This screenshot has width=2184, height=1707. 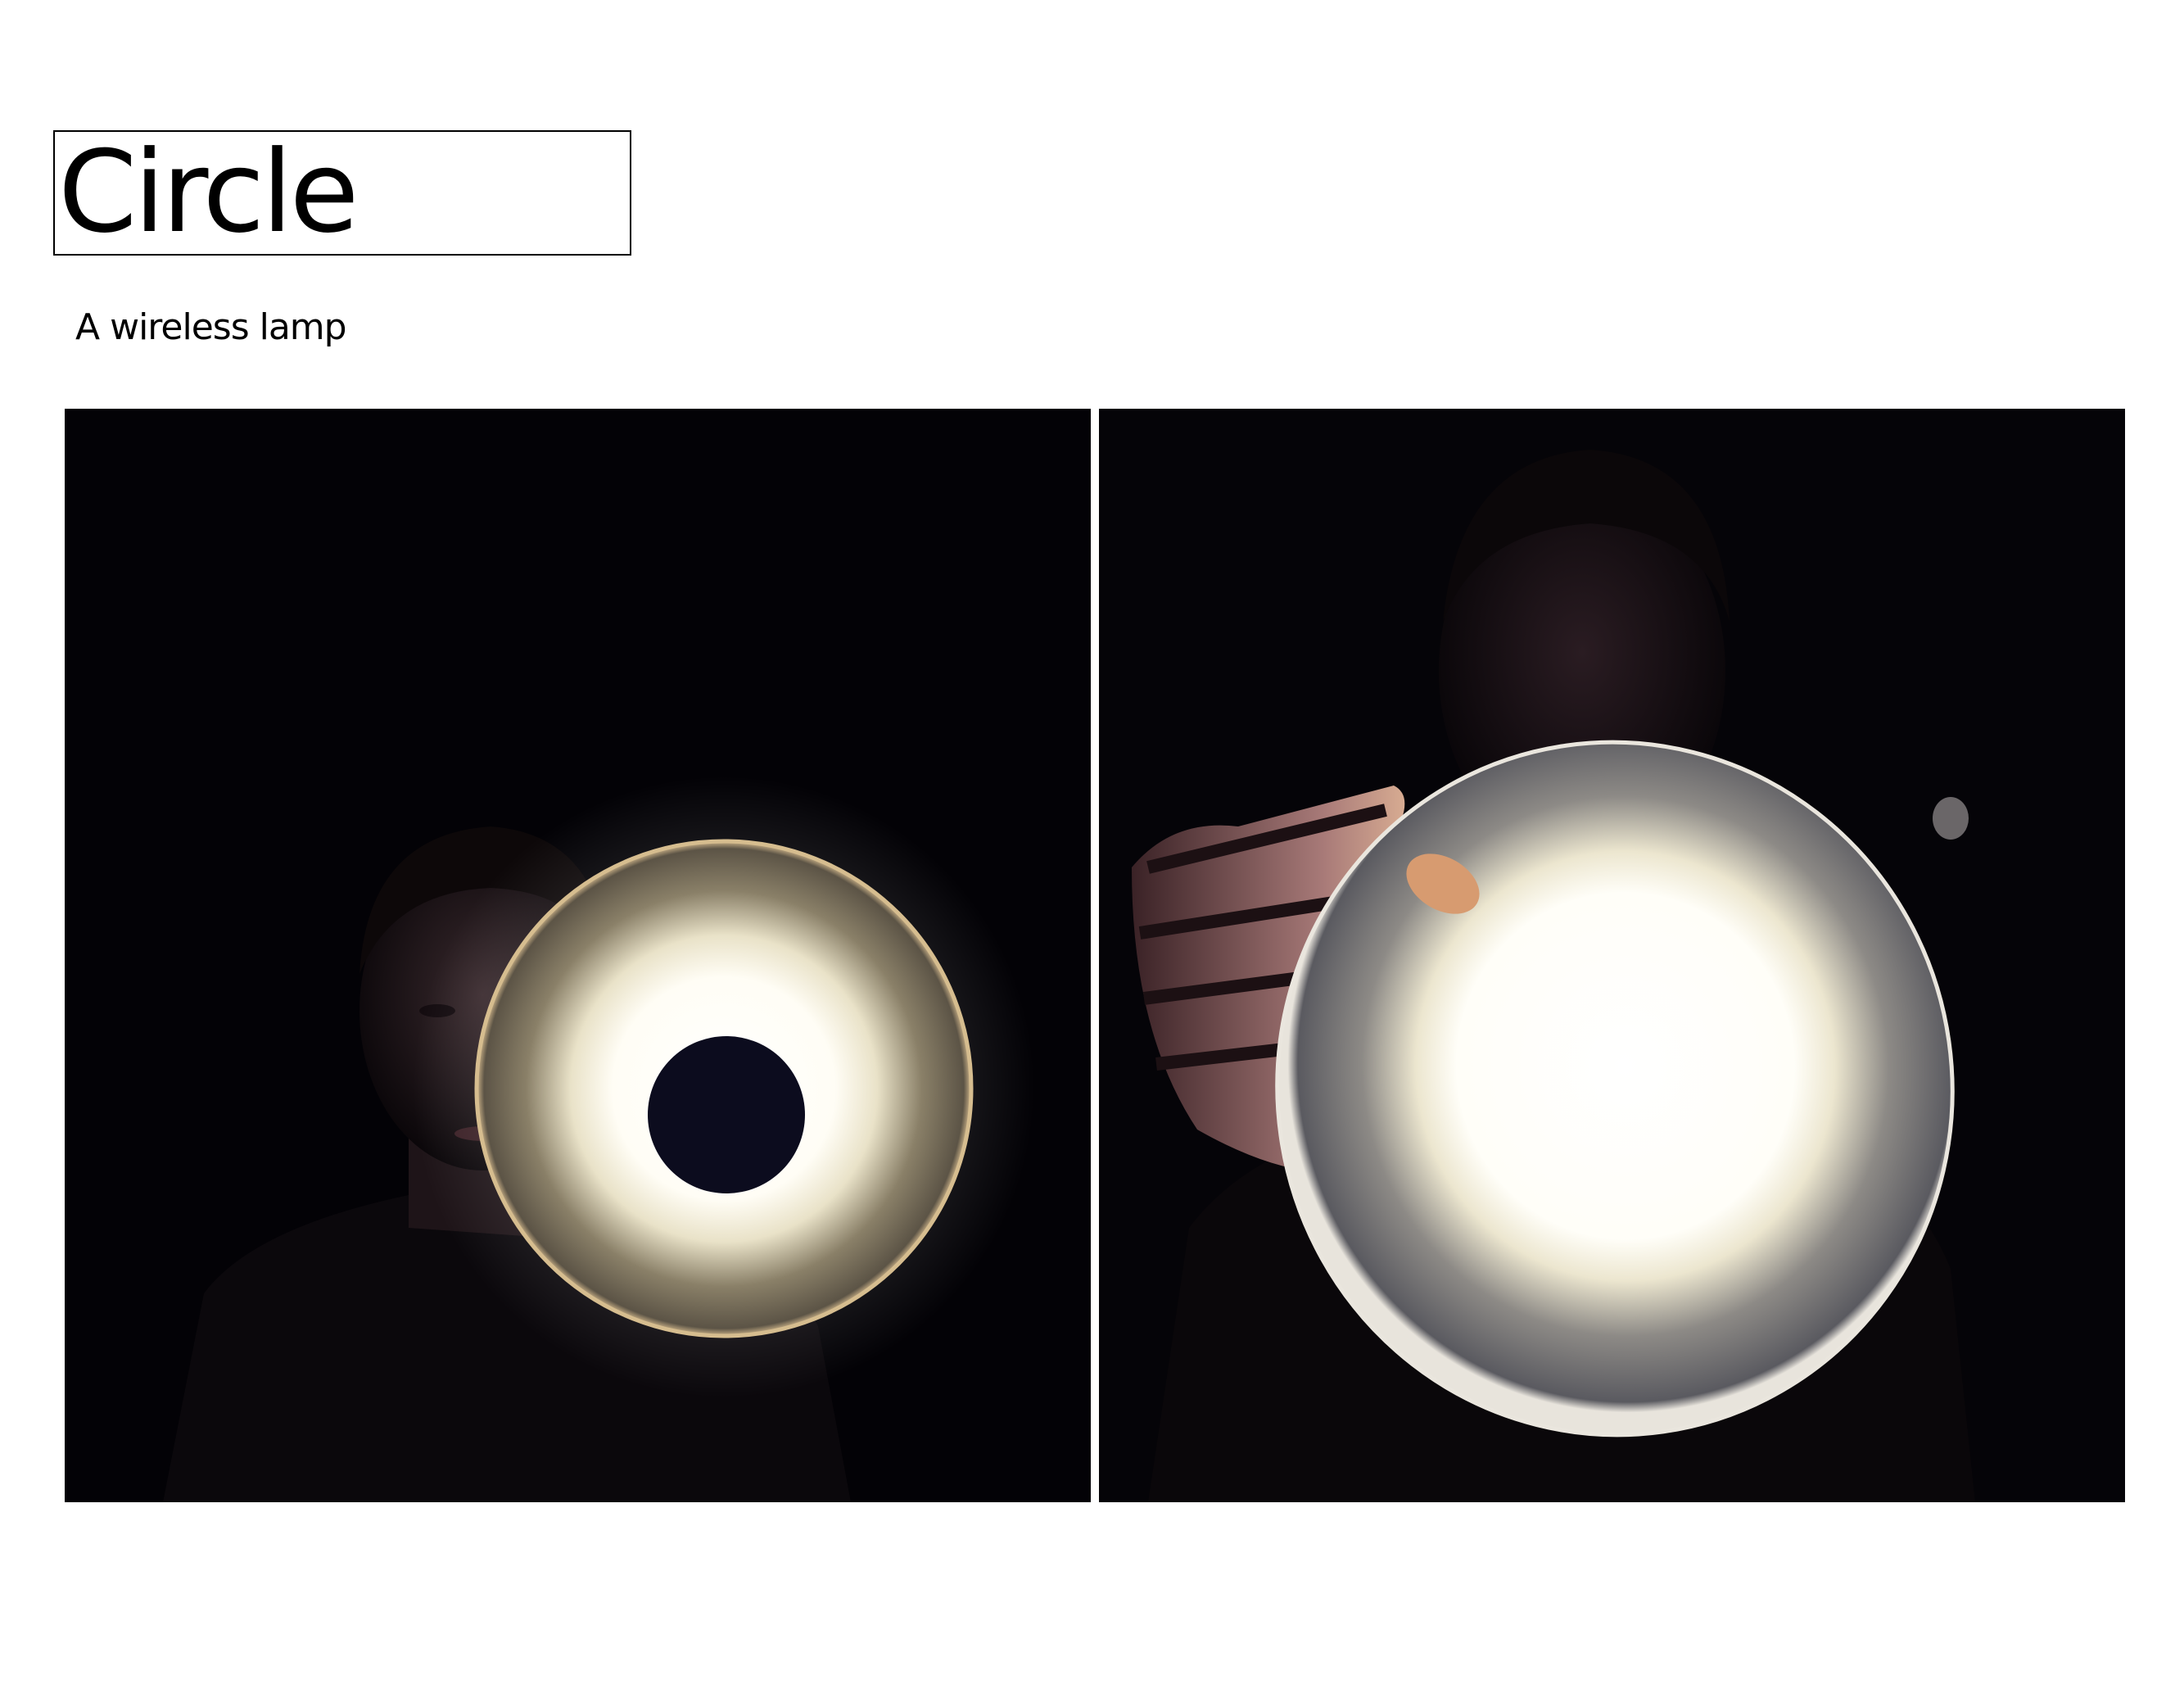 I want to click on title-box: Circle, so click(x=342, y=193).